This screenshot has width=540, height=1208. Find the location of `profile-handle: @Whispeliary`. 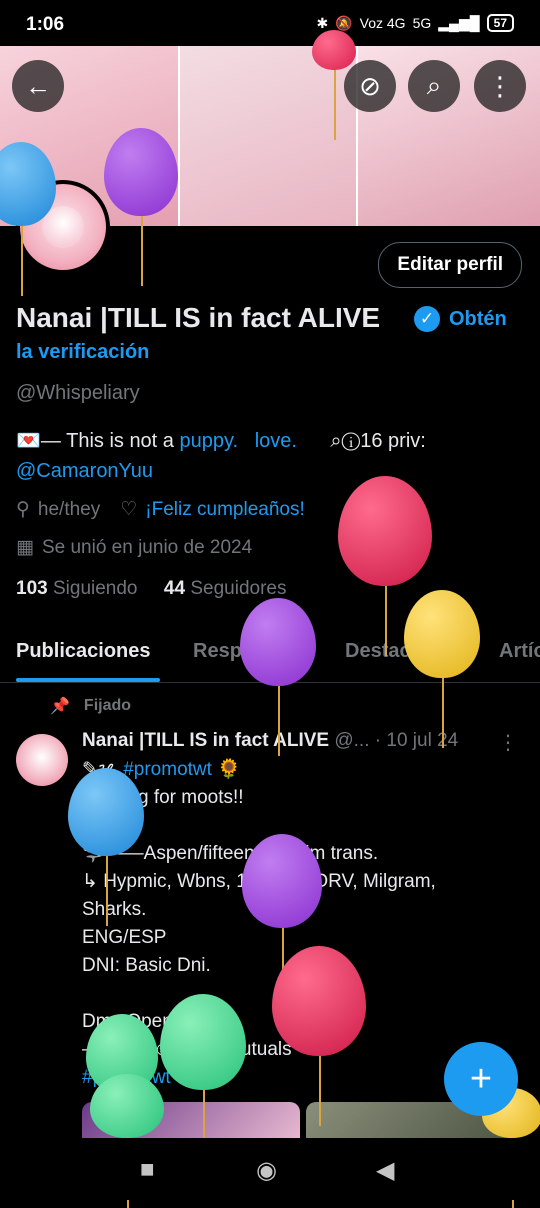

profile-handle: @Whispeliary is located at coordinates (78, 393).